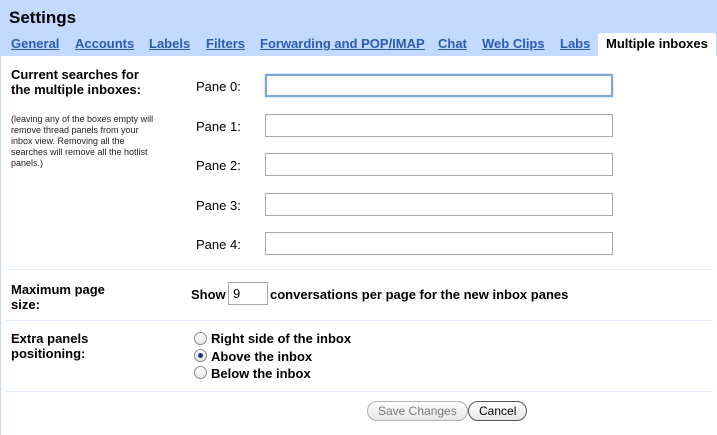 The image size is (717, 435). Describe the element at coordinates (452, 43) in the screenshot. I see `tab-chat: Chat` at that location.